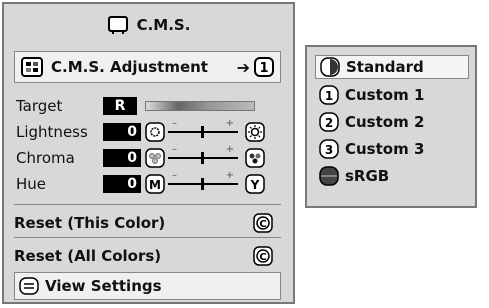 The height and width of the screenshot is (308, 489). I want to click on menu-item-label: Custom 1, so click(385, 95).